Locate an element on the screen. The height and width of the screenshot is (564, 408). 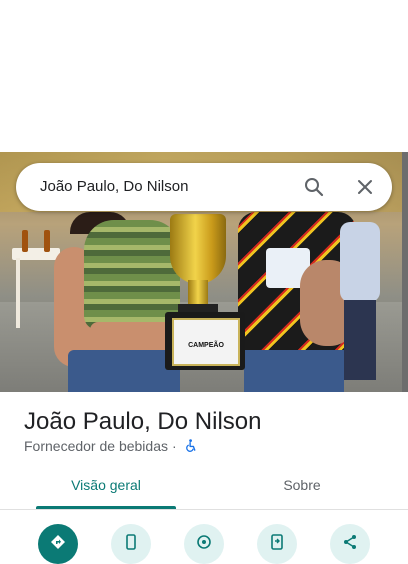
send-to-phone-button is located at coordinates (277, 544).